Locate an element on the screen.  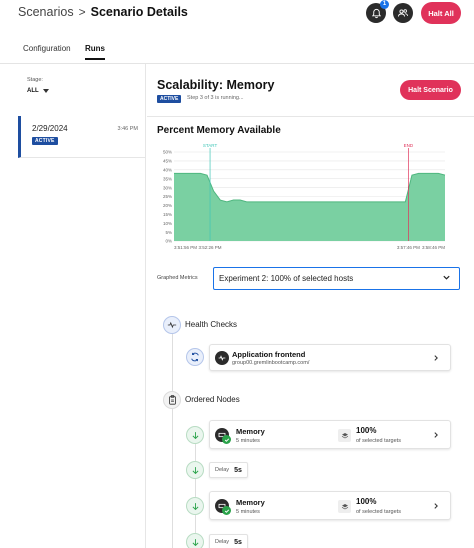
scenario-title: Scalability: Memory is located at coordinates (216, 85).